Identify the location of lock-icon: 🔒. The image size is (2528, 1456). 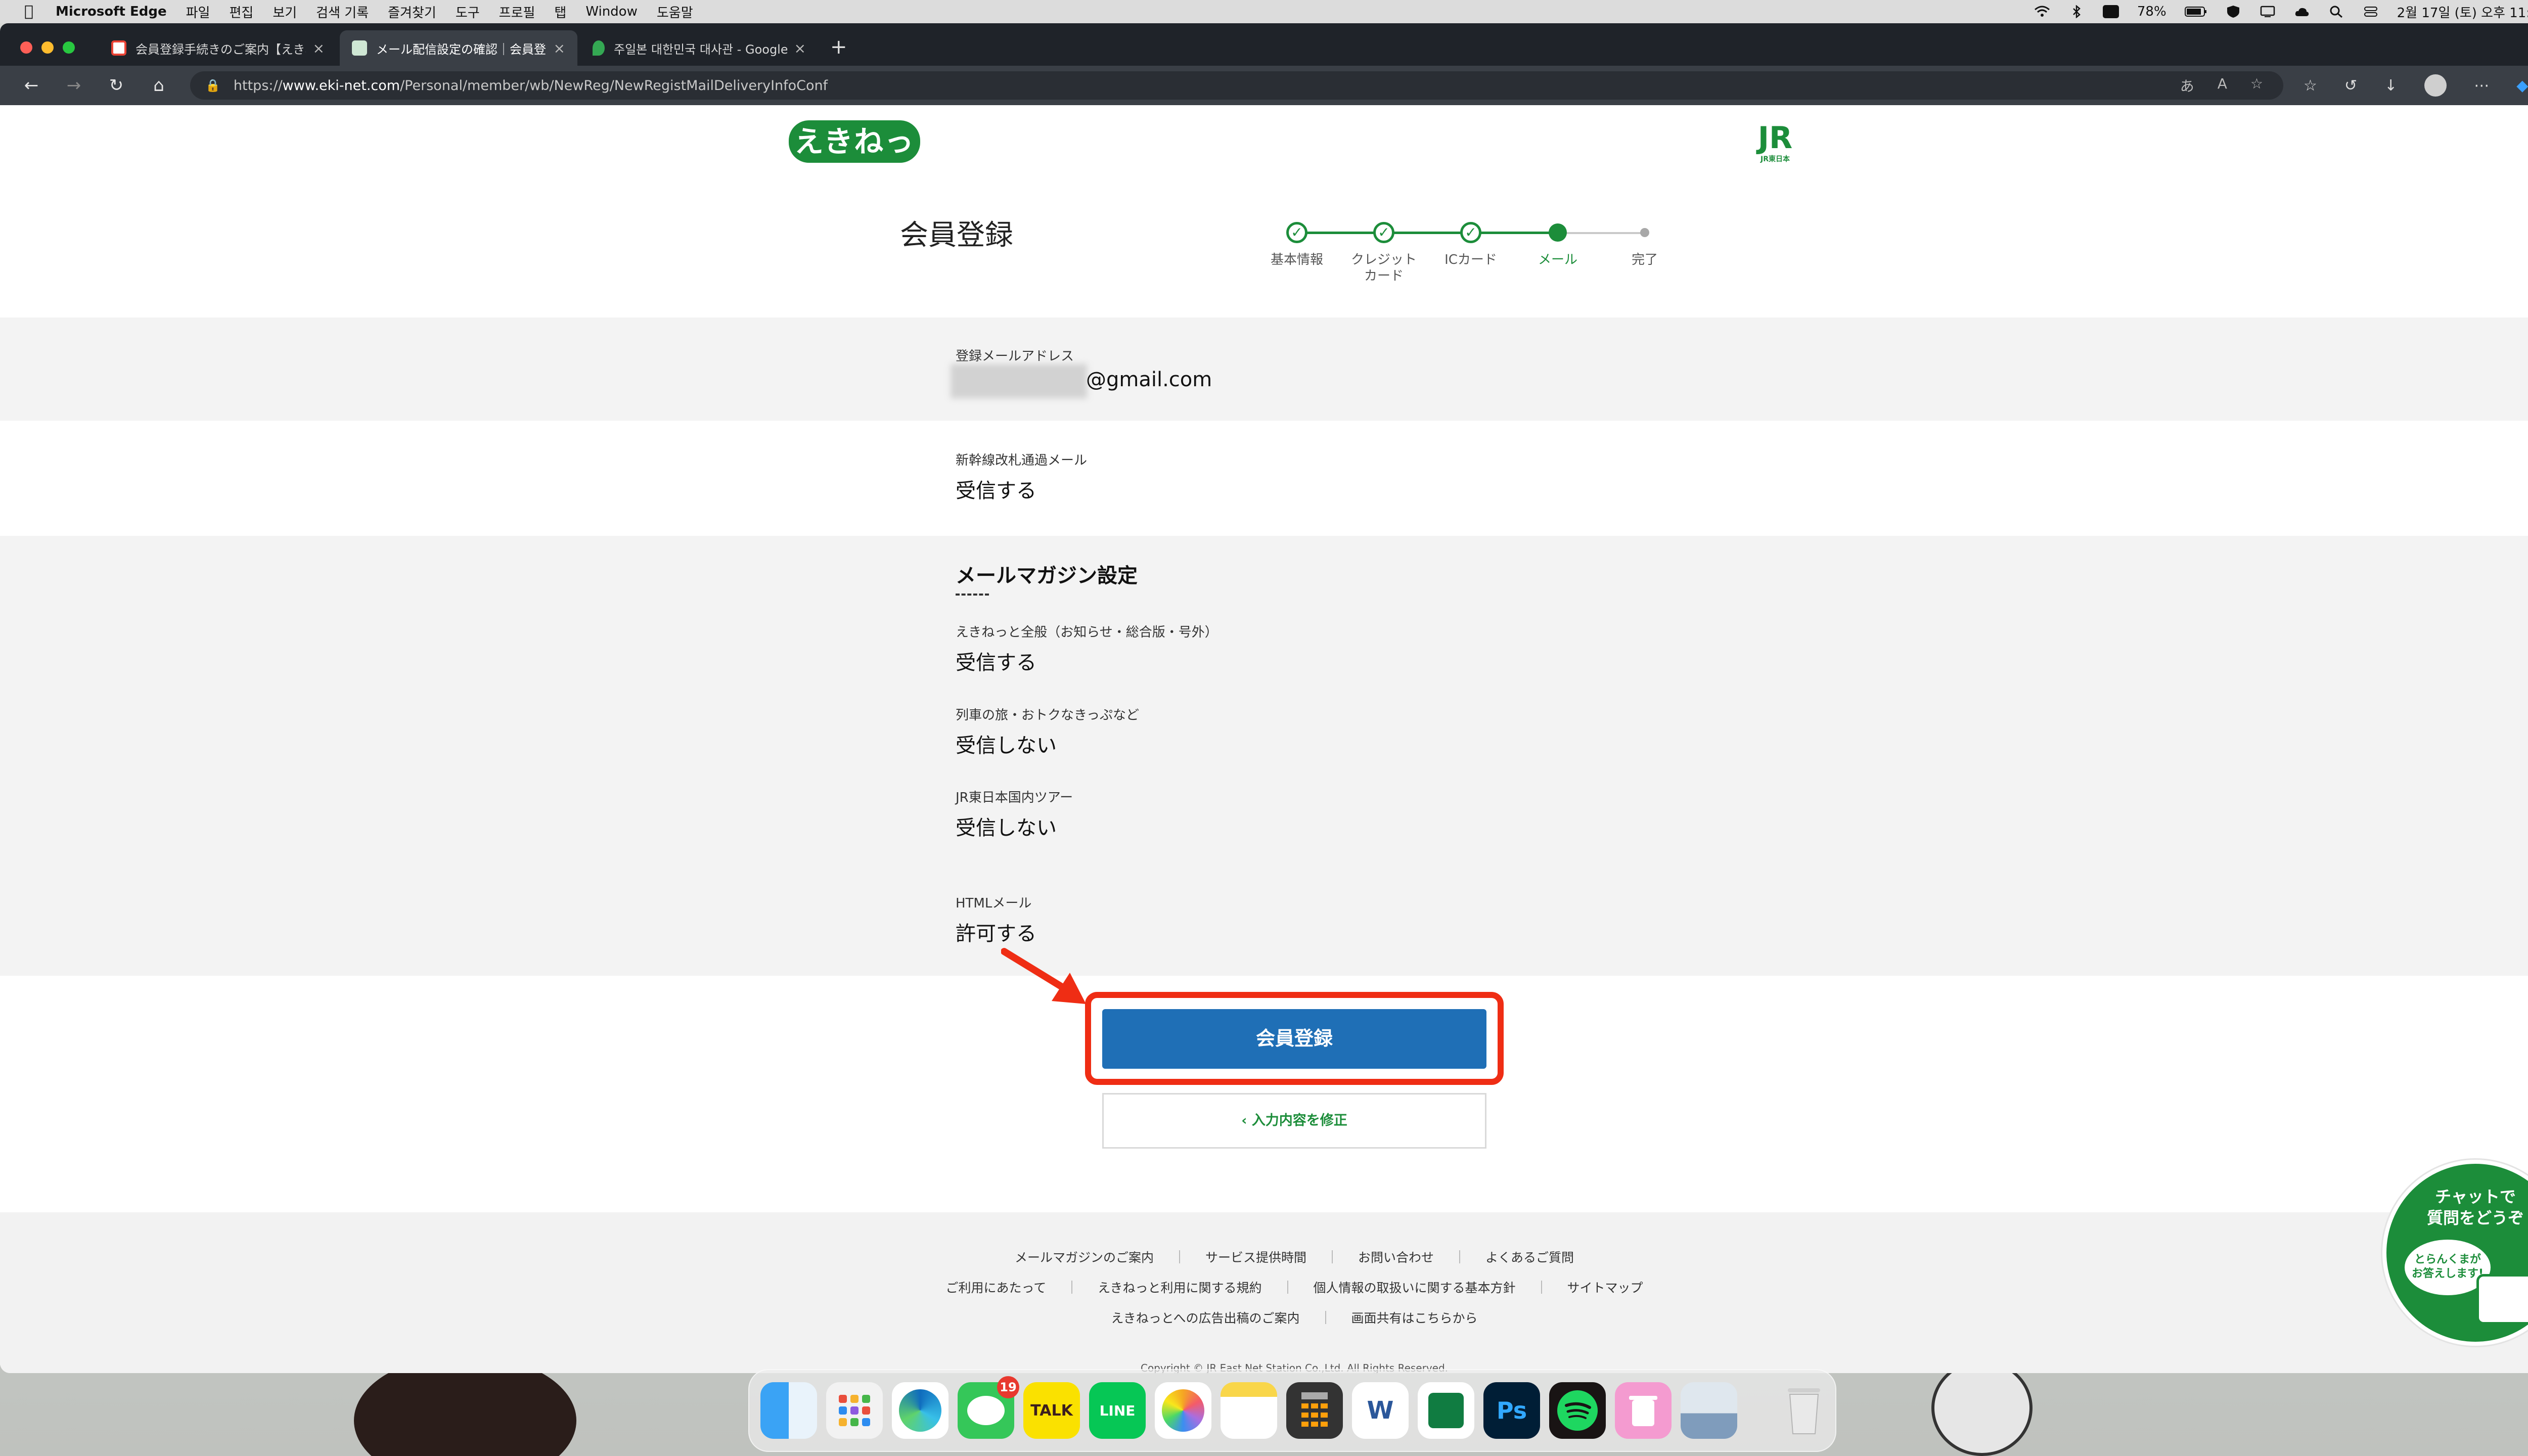
(213, 85).